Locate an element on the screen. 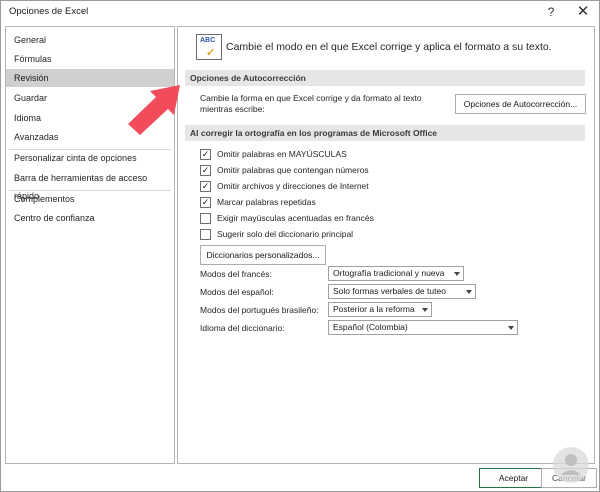  spanish-modes-select: Solo formas verbales de tuteo is located at coordinates (402, 291).